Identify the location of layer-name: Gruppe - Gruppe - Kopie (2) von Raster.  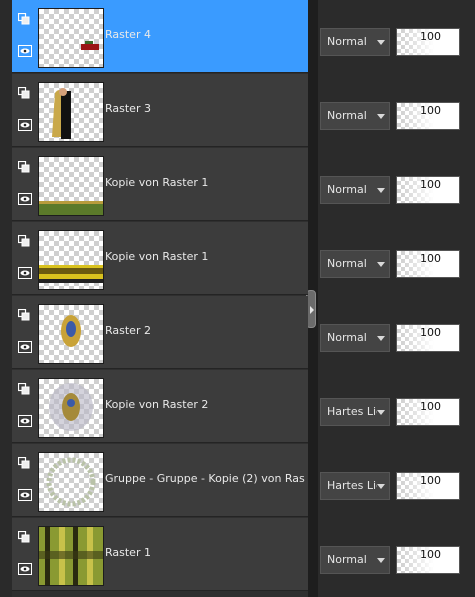
(205, 478).